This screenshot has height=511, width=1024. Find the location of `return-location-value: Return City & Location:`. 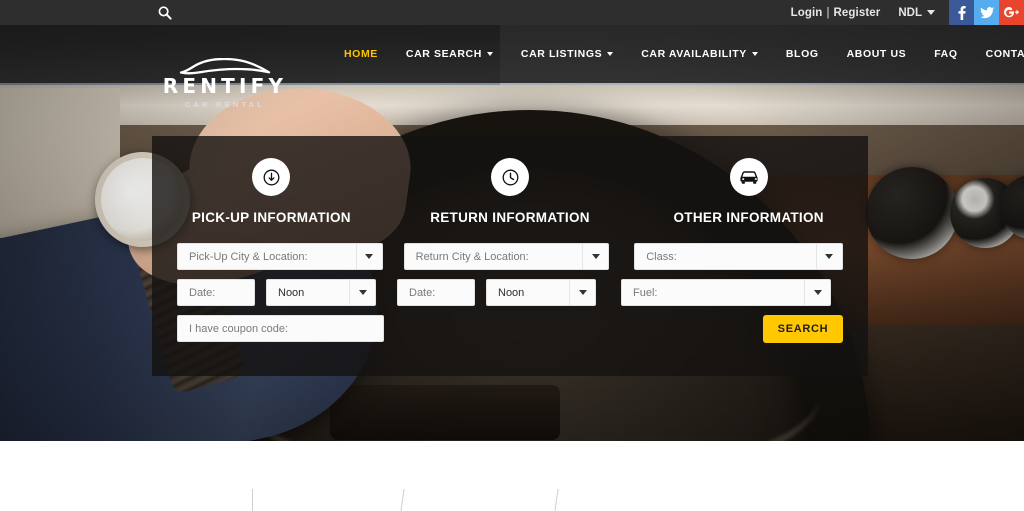

return-location-value: Return City & Location: is located at coordinates (472, 256).